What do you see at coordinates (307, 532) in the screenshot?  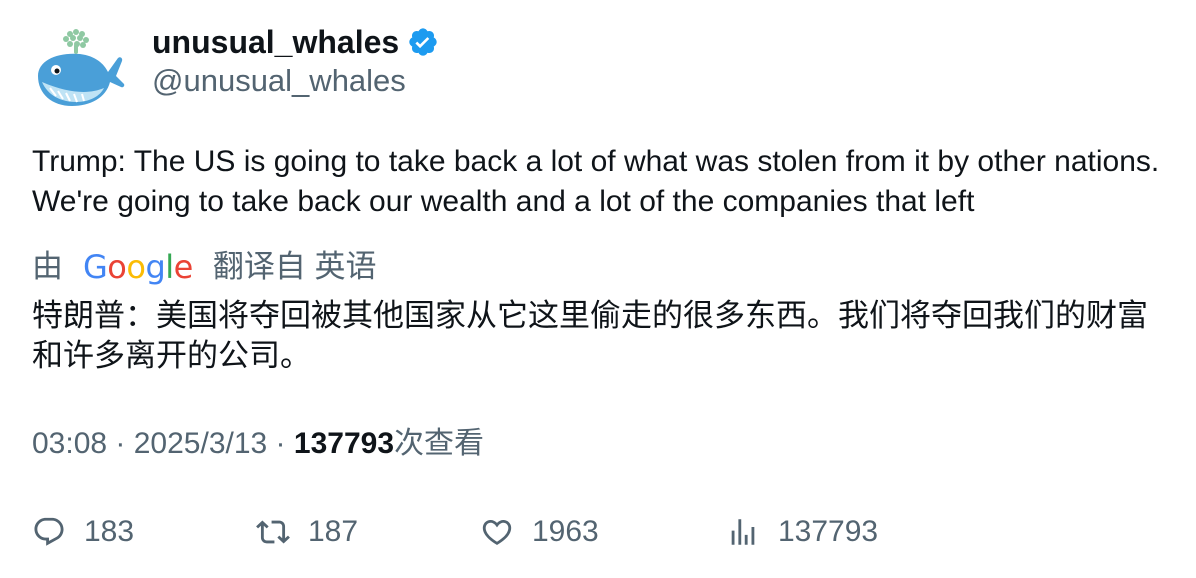 I see `retweet-button: 187` at bounding box center [307, 532].